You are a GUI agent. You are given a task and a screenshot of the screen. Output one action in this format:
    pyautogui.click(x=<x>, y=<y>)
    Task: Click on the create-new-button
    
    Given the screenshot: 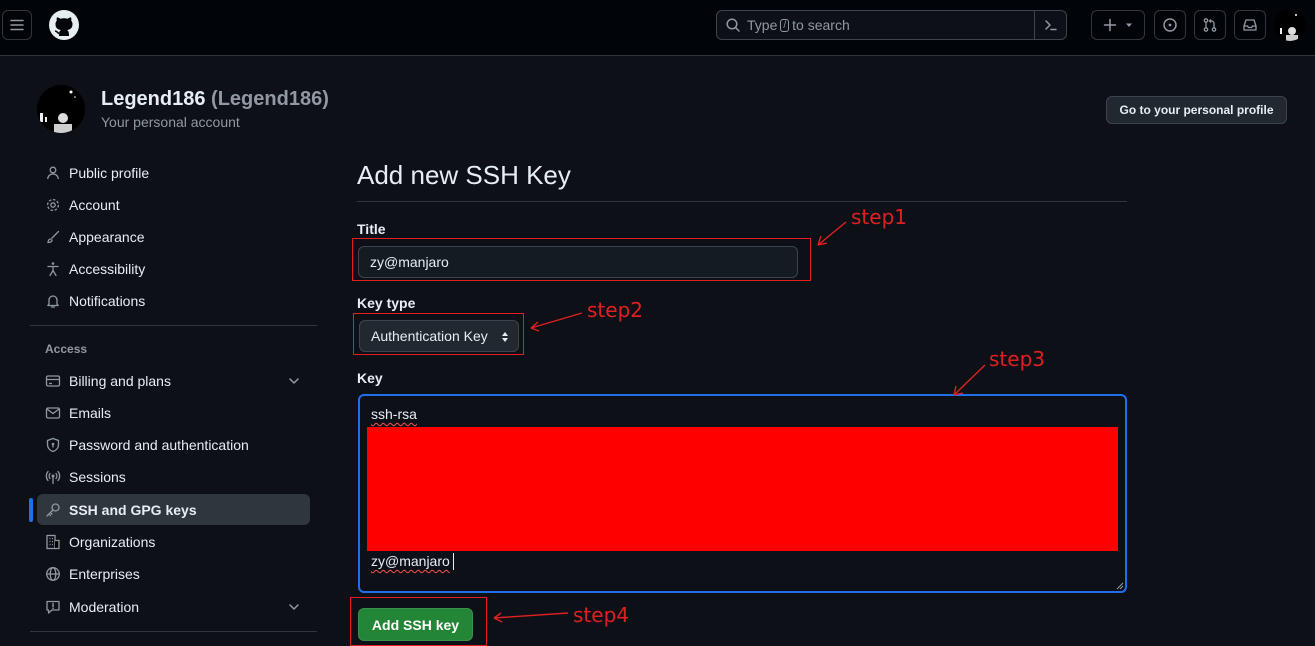 What is the action you would take?
    pyautogui.click(x=1118, y=25)
    